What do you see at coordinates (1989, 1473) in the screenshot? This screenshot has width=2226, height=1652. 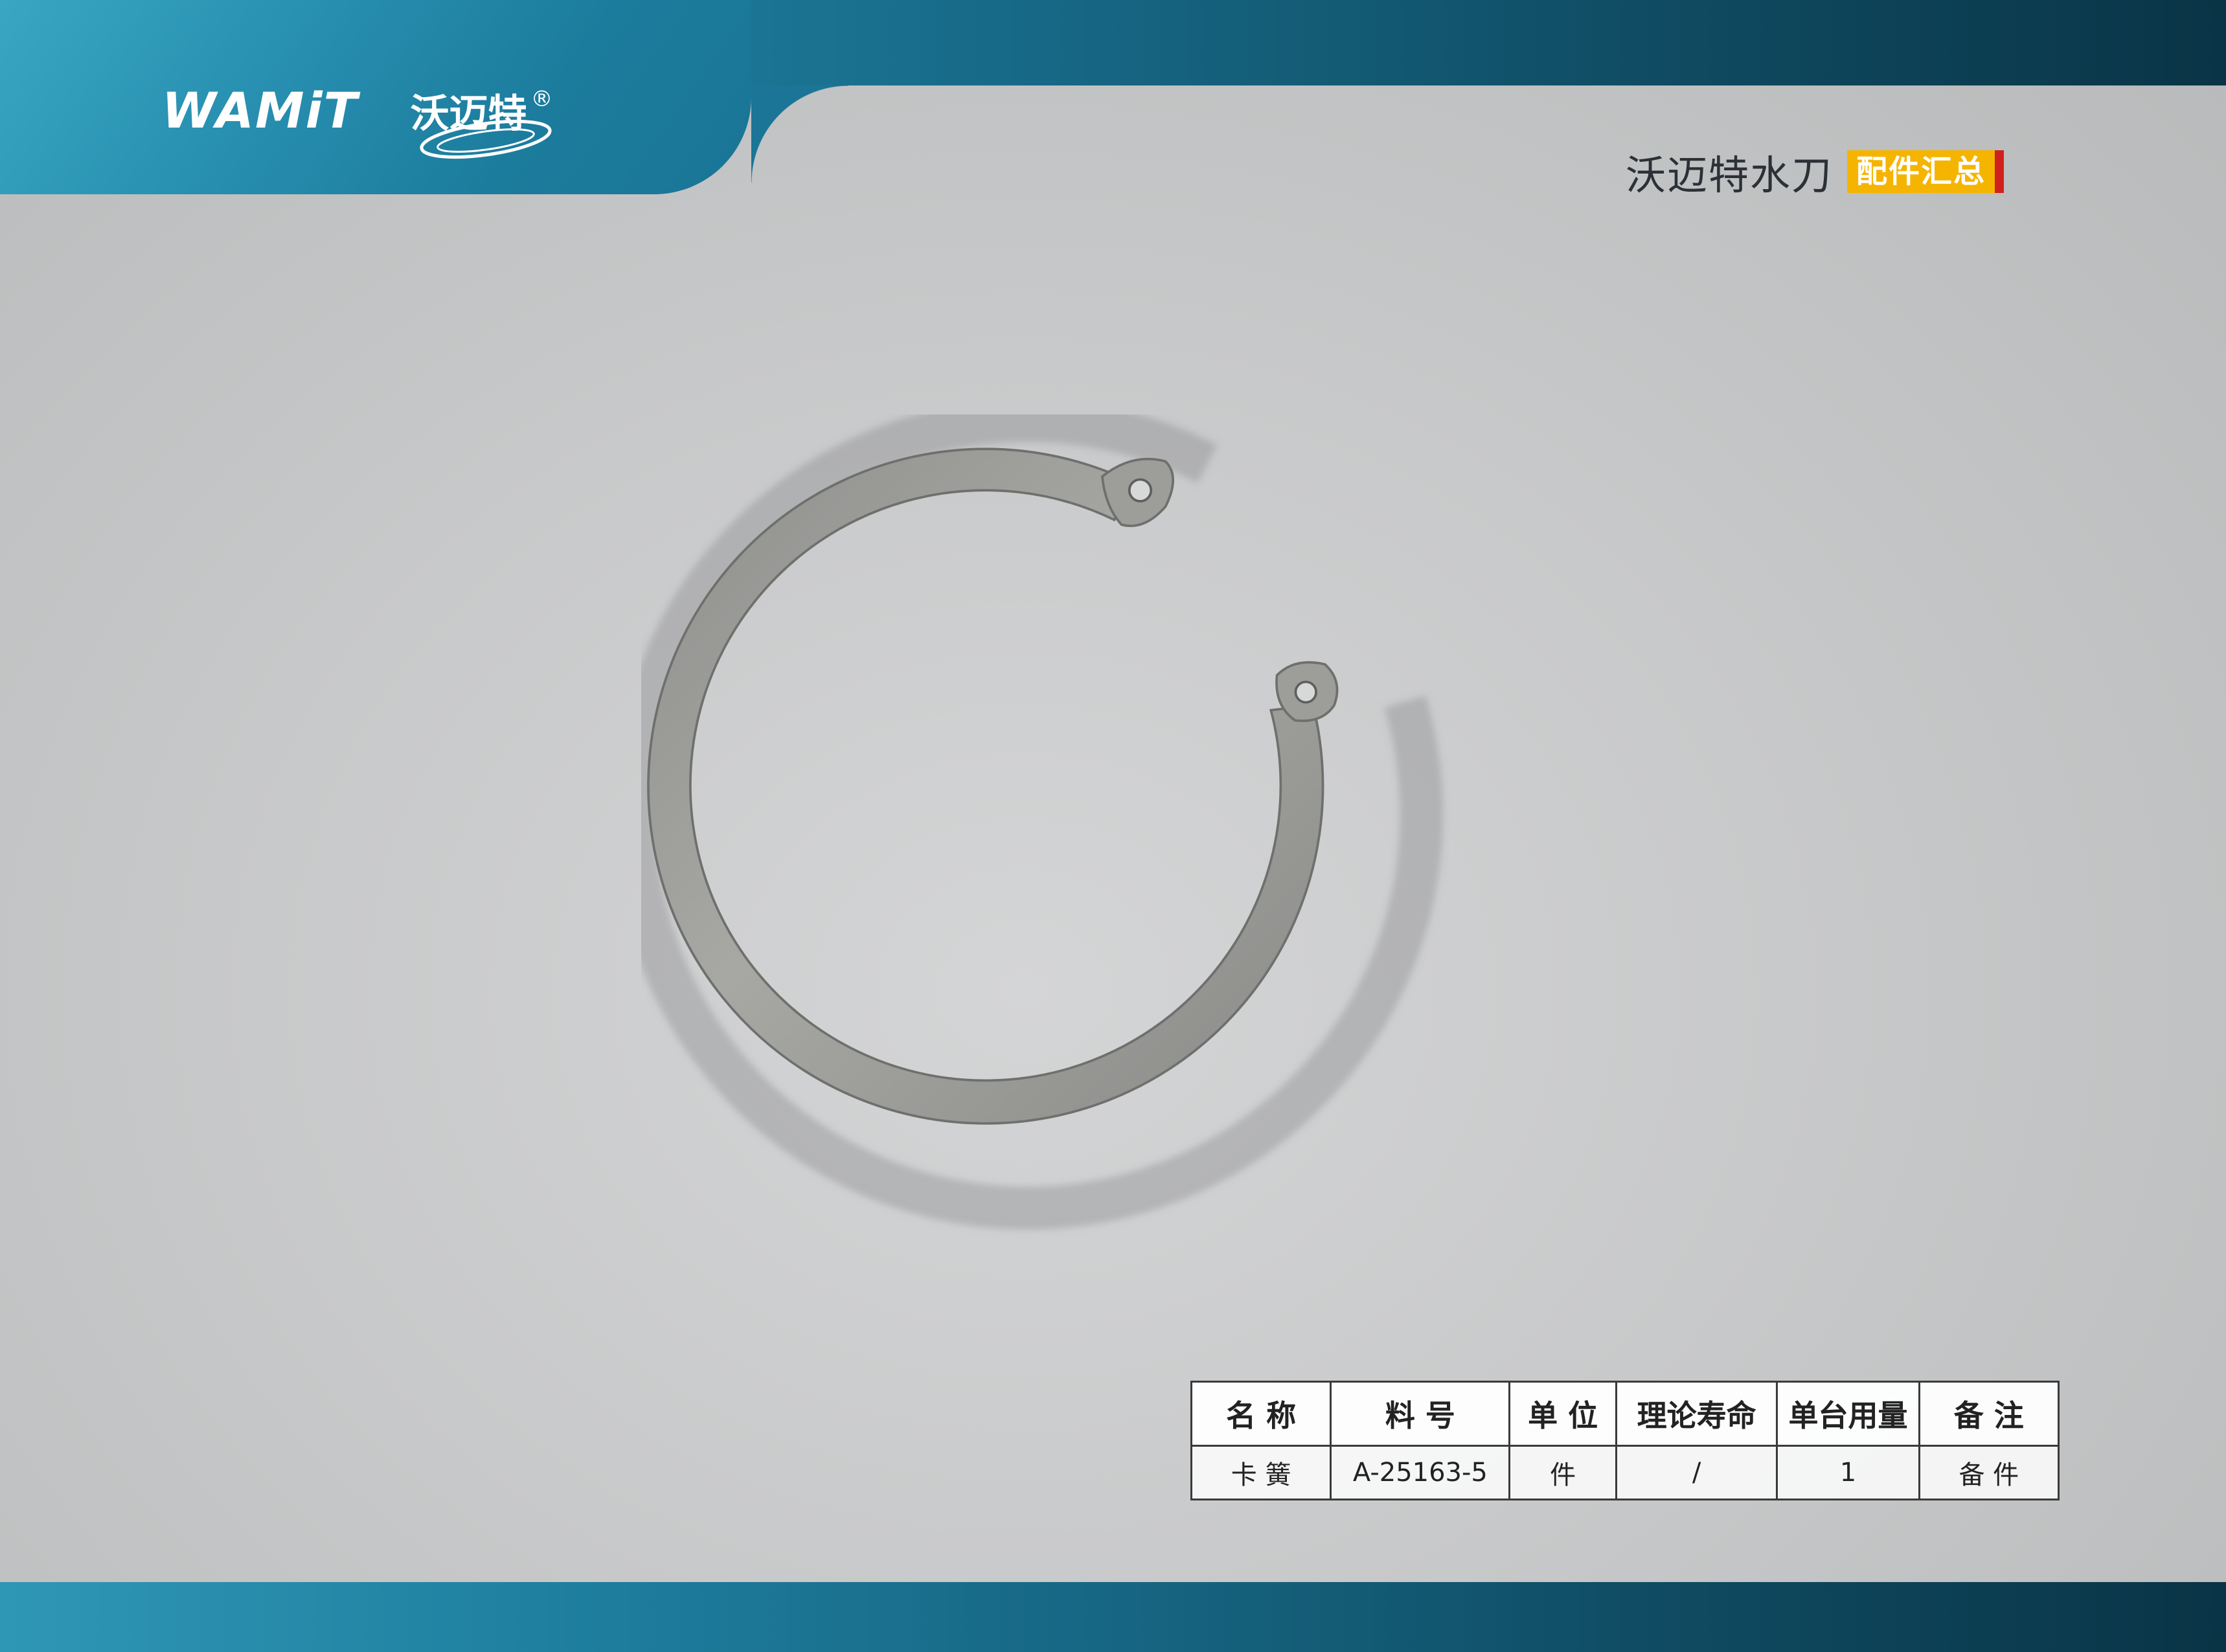 I see `cell-remark: 备 件` at bounding box center [1989, 1473].